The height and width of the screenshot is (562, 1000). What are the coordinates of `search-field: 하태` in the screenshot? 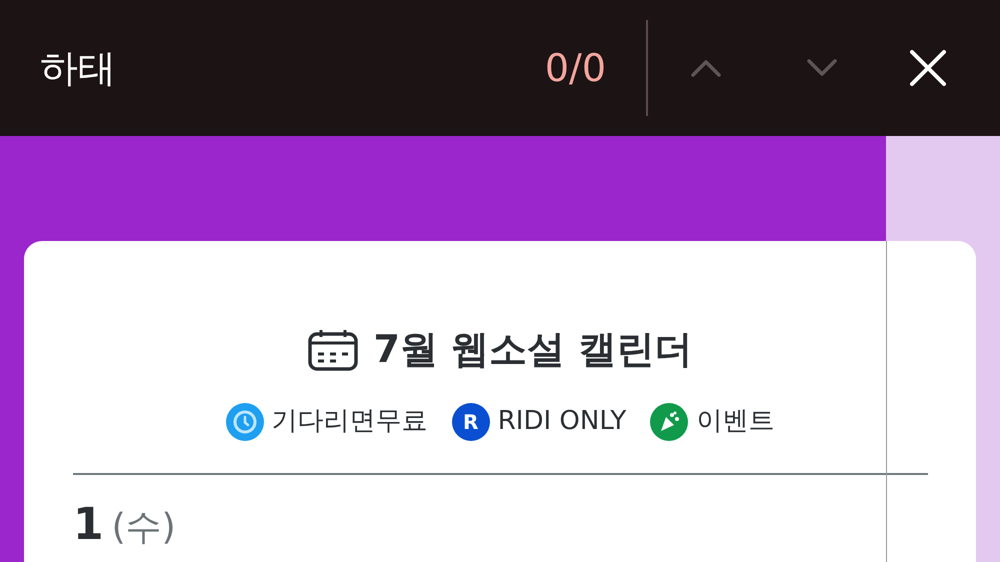 It's located at (292, 68).